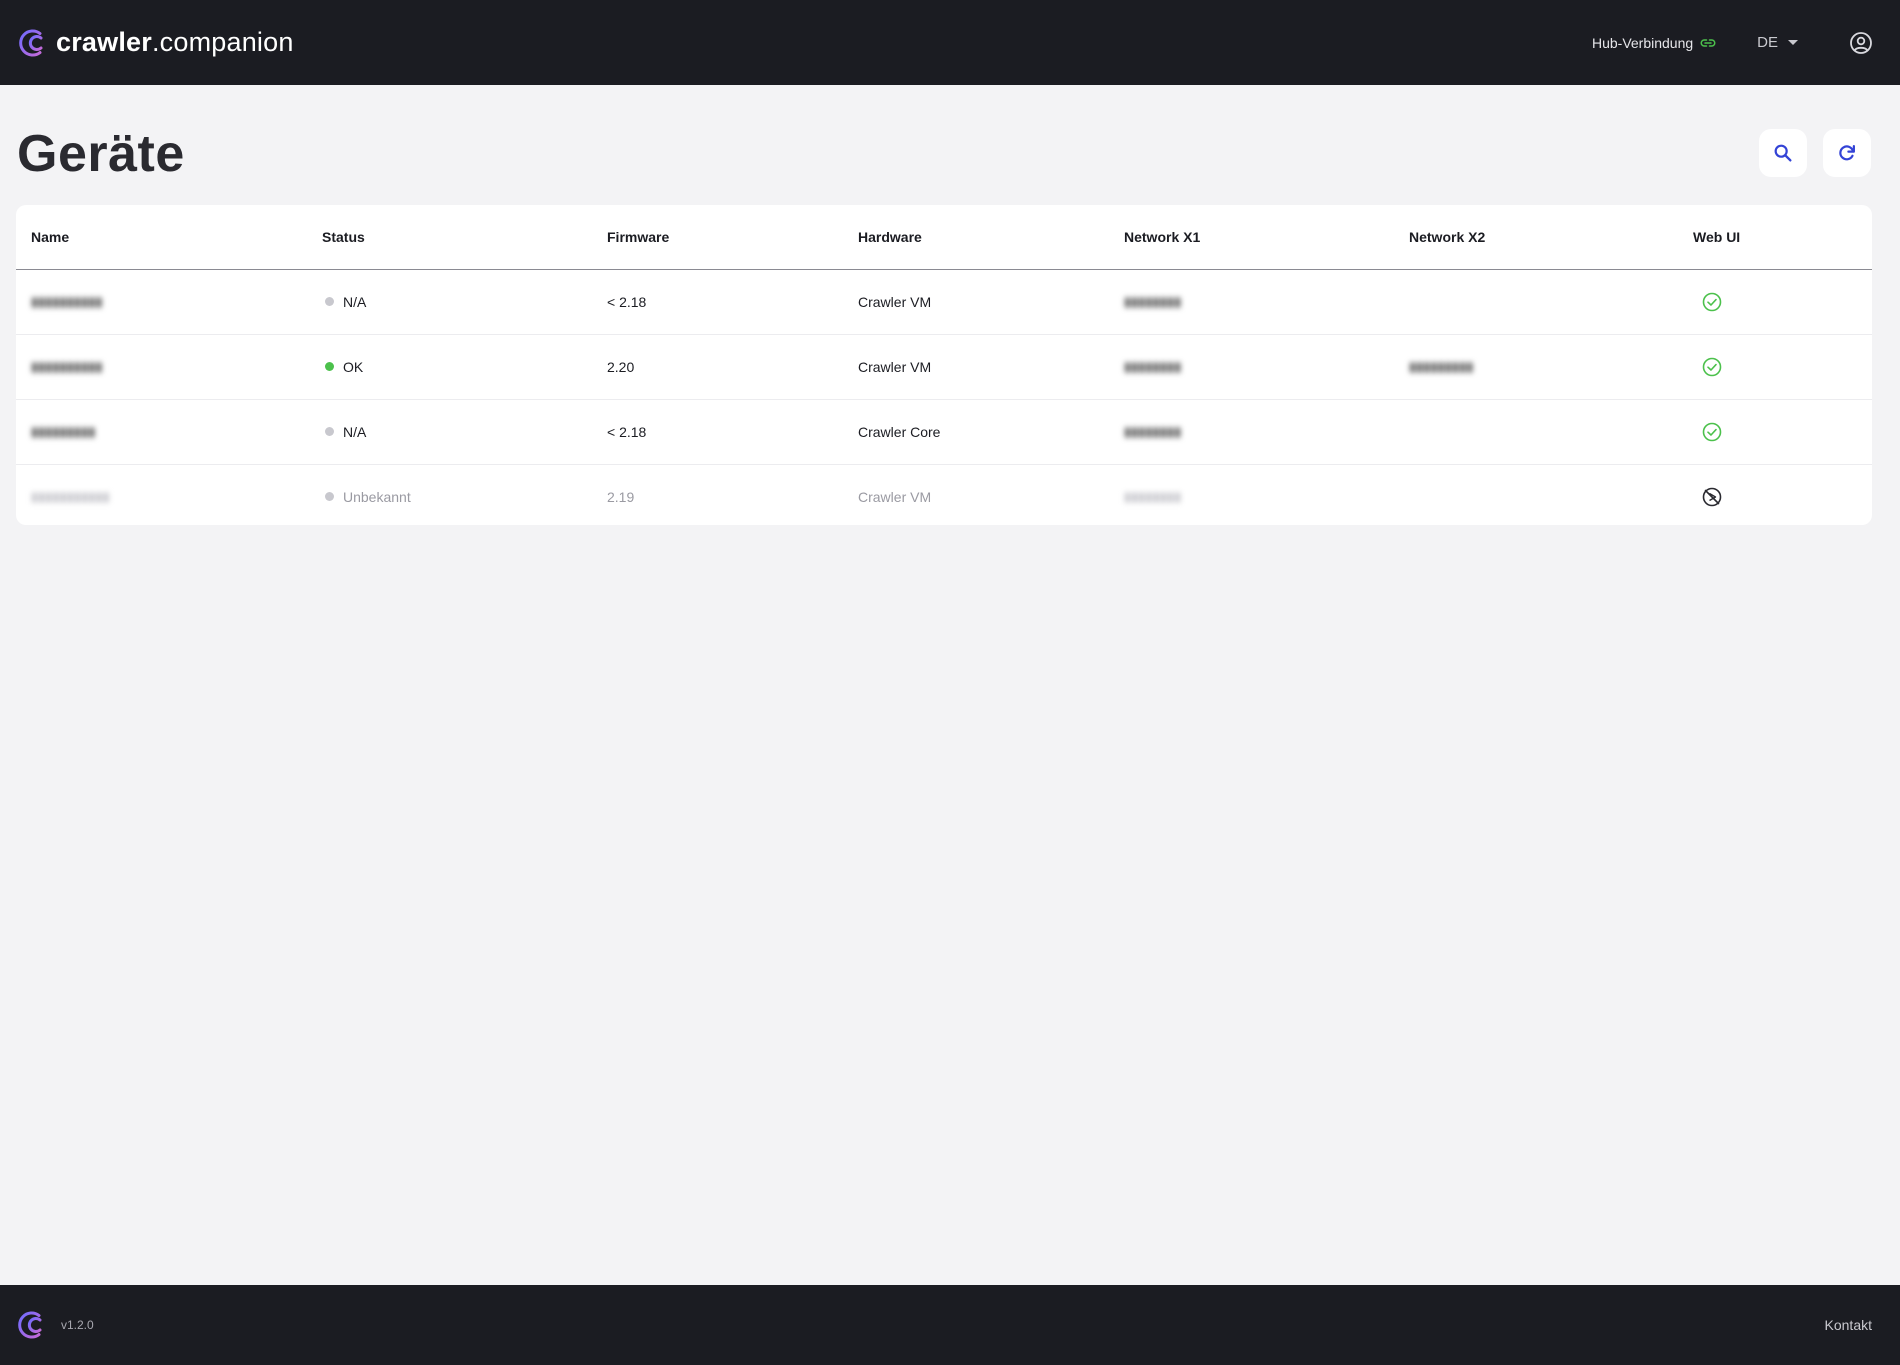 The image size is (1900, 1365). Describe the element at coordinates (353, 366) in the screenshot. I see `device-status: OK` at that location.